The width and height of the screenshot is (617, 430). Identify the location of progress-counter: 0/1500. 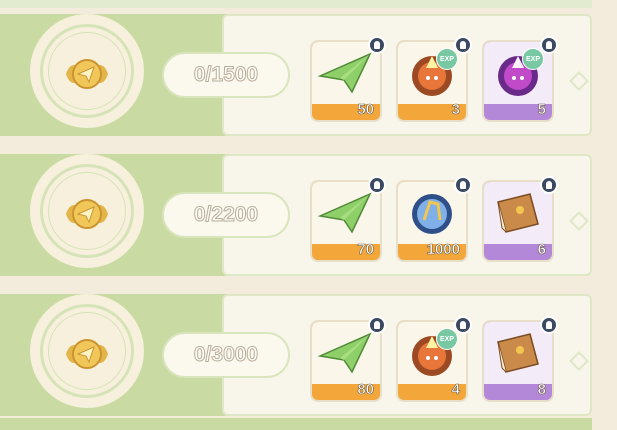
(226, 75).